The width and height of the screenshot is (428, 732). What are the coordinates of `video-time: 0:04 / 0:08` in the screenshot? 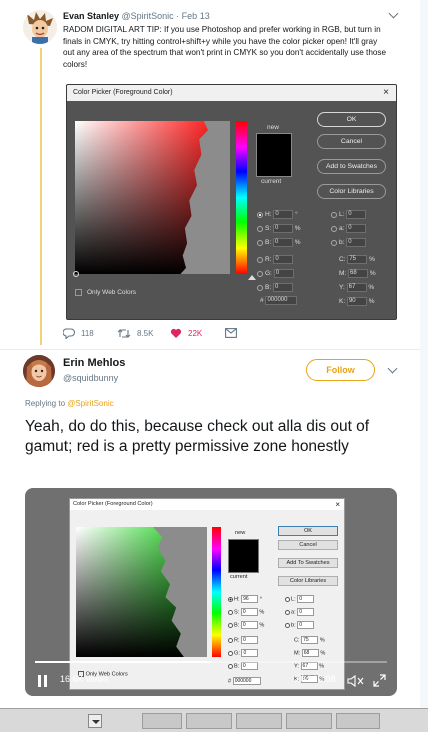 It's located at (314, 679).